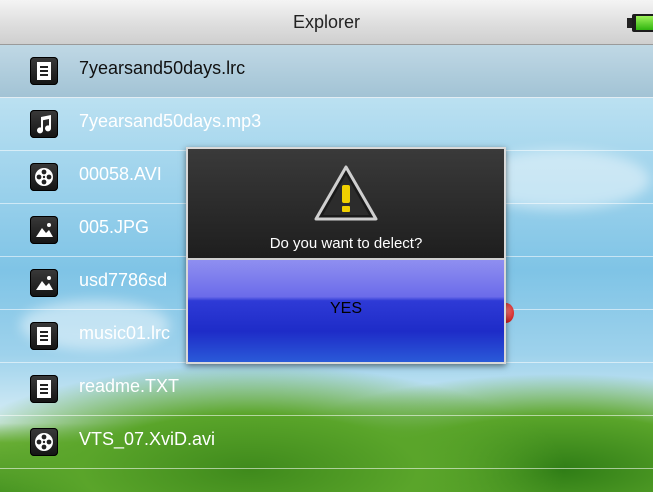  Describe the element at coordinates (326, 442) in the screenshot. I see `file-row: VTS_07.XviD.avi` at that location.